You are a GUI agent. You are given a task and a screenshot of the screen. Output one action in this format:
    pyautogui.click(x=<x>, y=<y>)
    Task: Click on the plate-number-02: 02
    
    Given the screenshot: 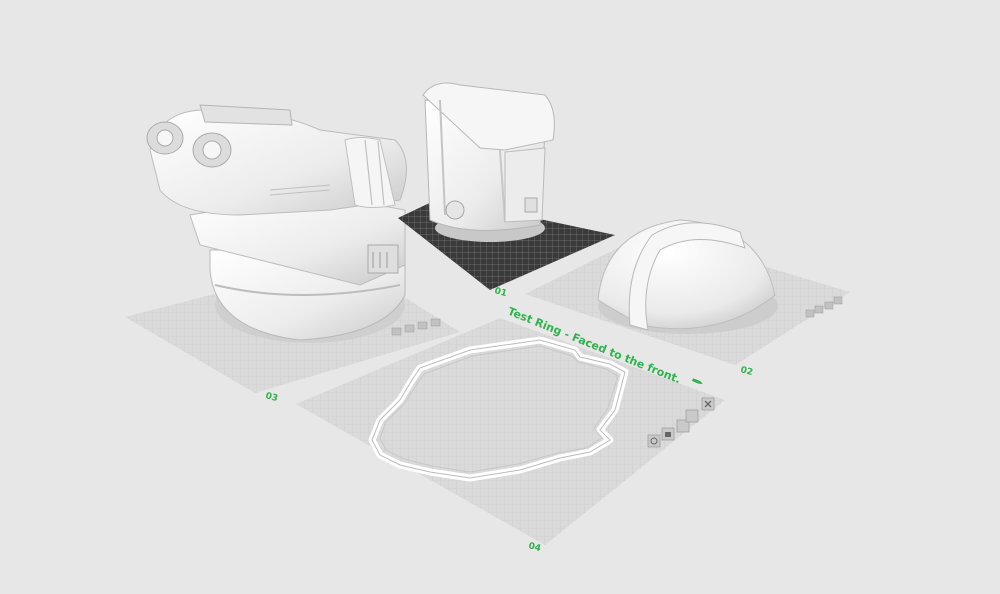 What is the action you would take?
    pyautogui.click(x=746, y=371)
    